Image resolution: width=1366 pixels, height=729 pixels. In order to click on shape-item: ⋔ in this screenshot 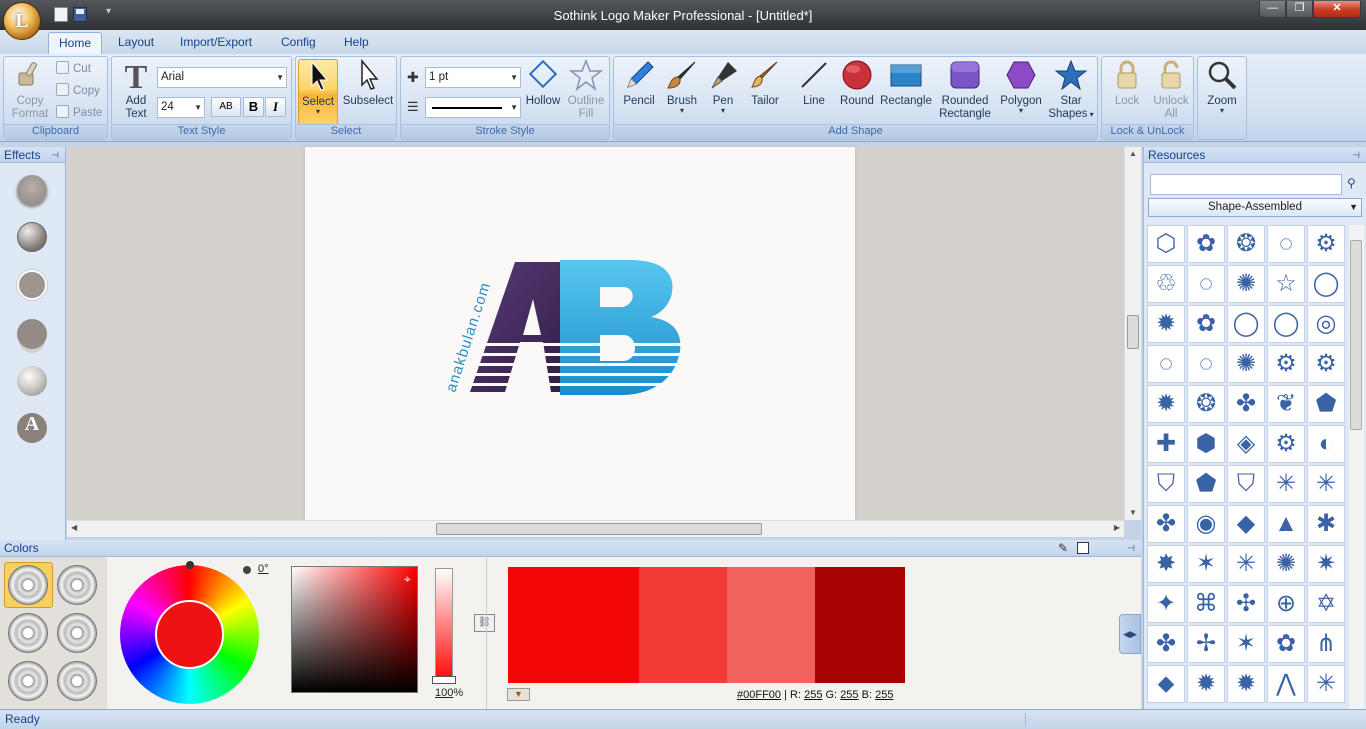, I will do `click(1326, 644)`.